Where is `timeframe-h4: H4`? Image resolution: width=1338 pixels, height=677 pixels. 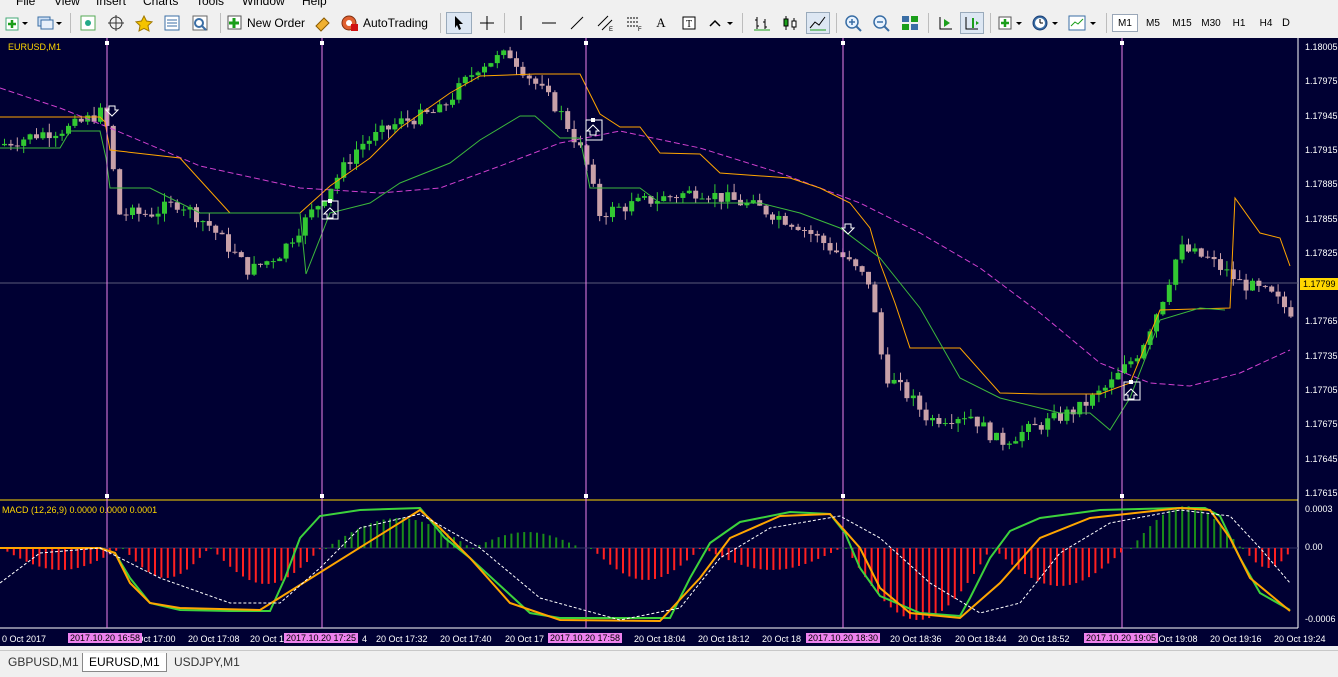 timeframe-h4: H4 is located at coordinates (1266, 23).